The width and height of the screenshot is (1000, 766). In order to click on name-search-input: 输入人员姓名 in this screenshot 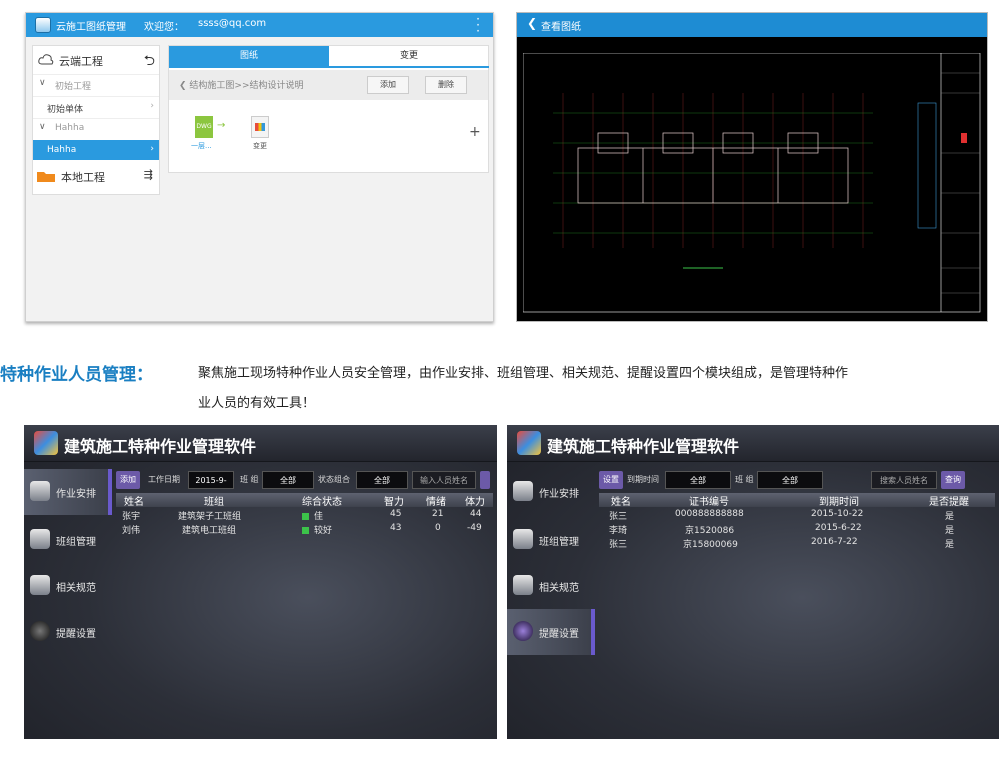, I will do `click(444, 480)`.